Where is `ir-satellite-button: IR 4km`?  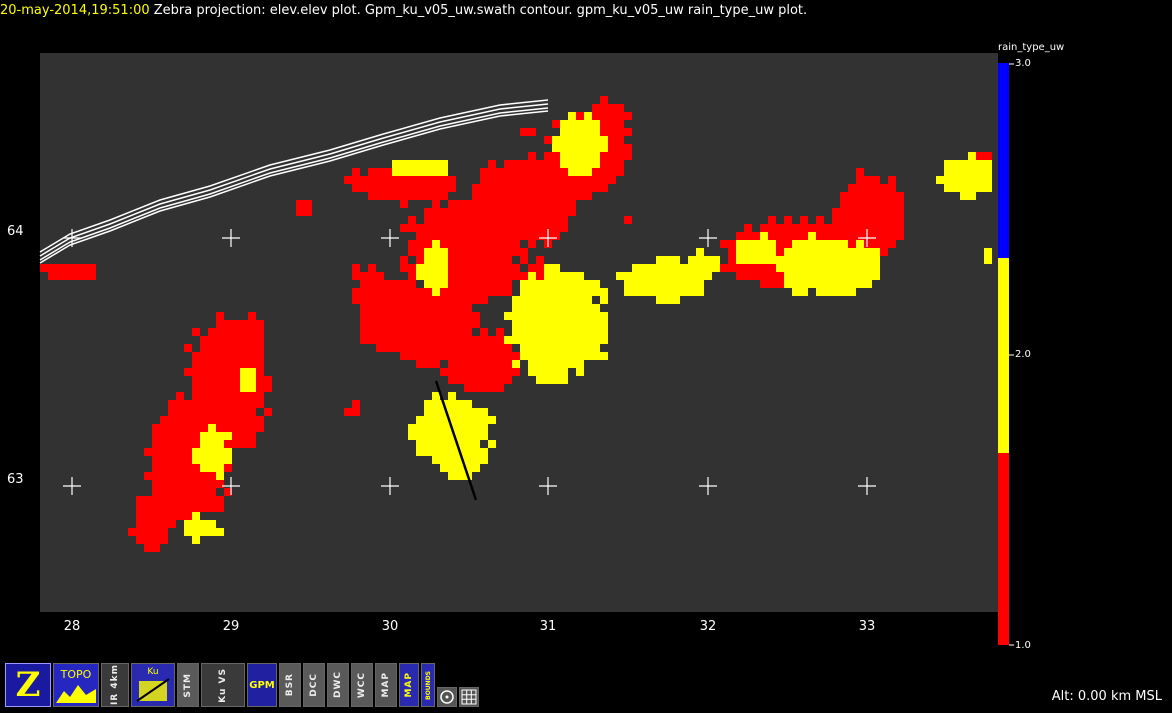
ir-satellite-button: IR 4km is located at coordinates (115, 685).